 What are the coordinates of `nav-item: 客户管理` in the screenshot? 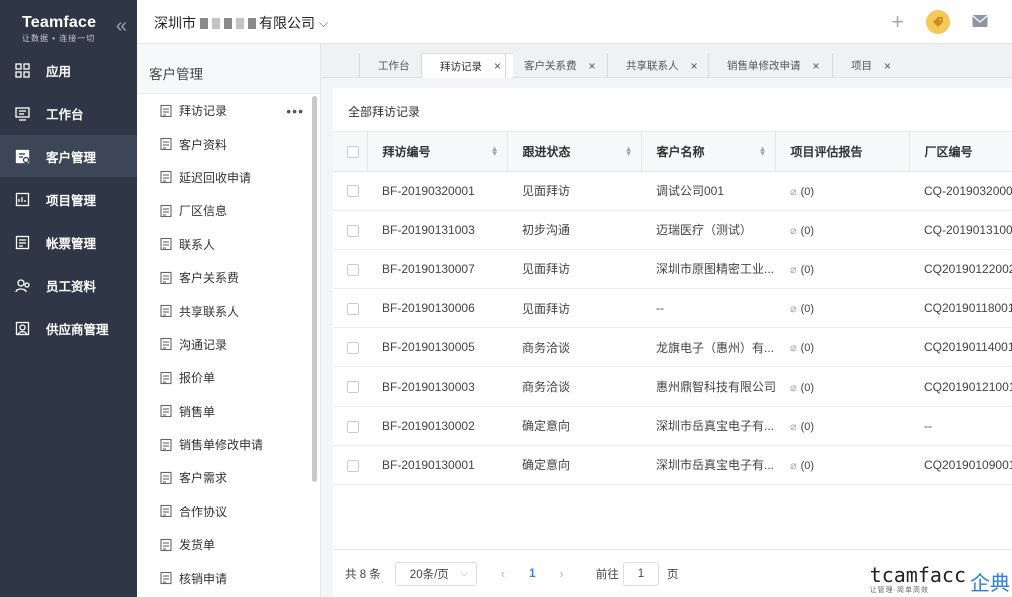 It's located at (68, 156).